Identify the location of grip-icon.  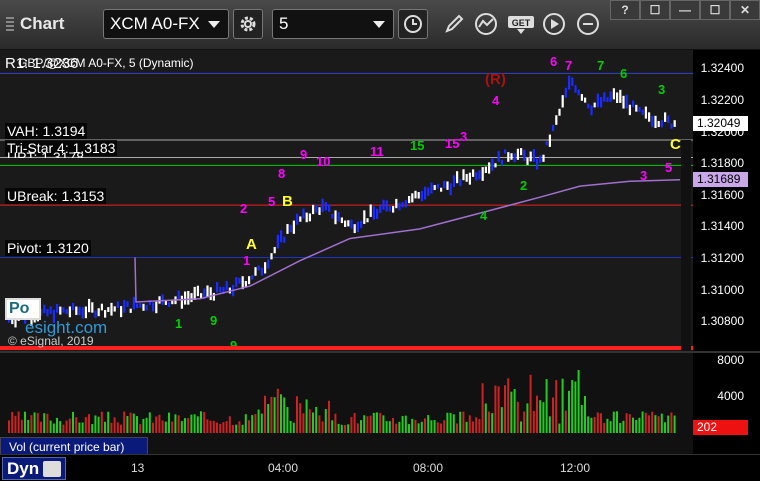
(10, 24).